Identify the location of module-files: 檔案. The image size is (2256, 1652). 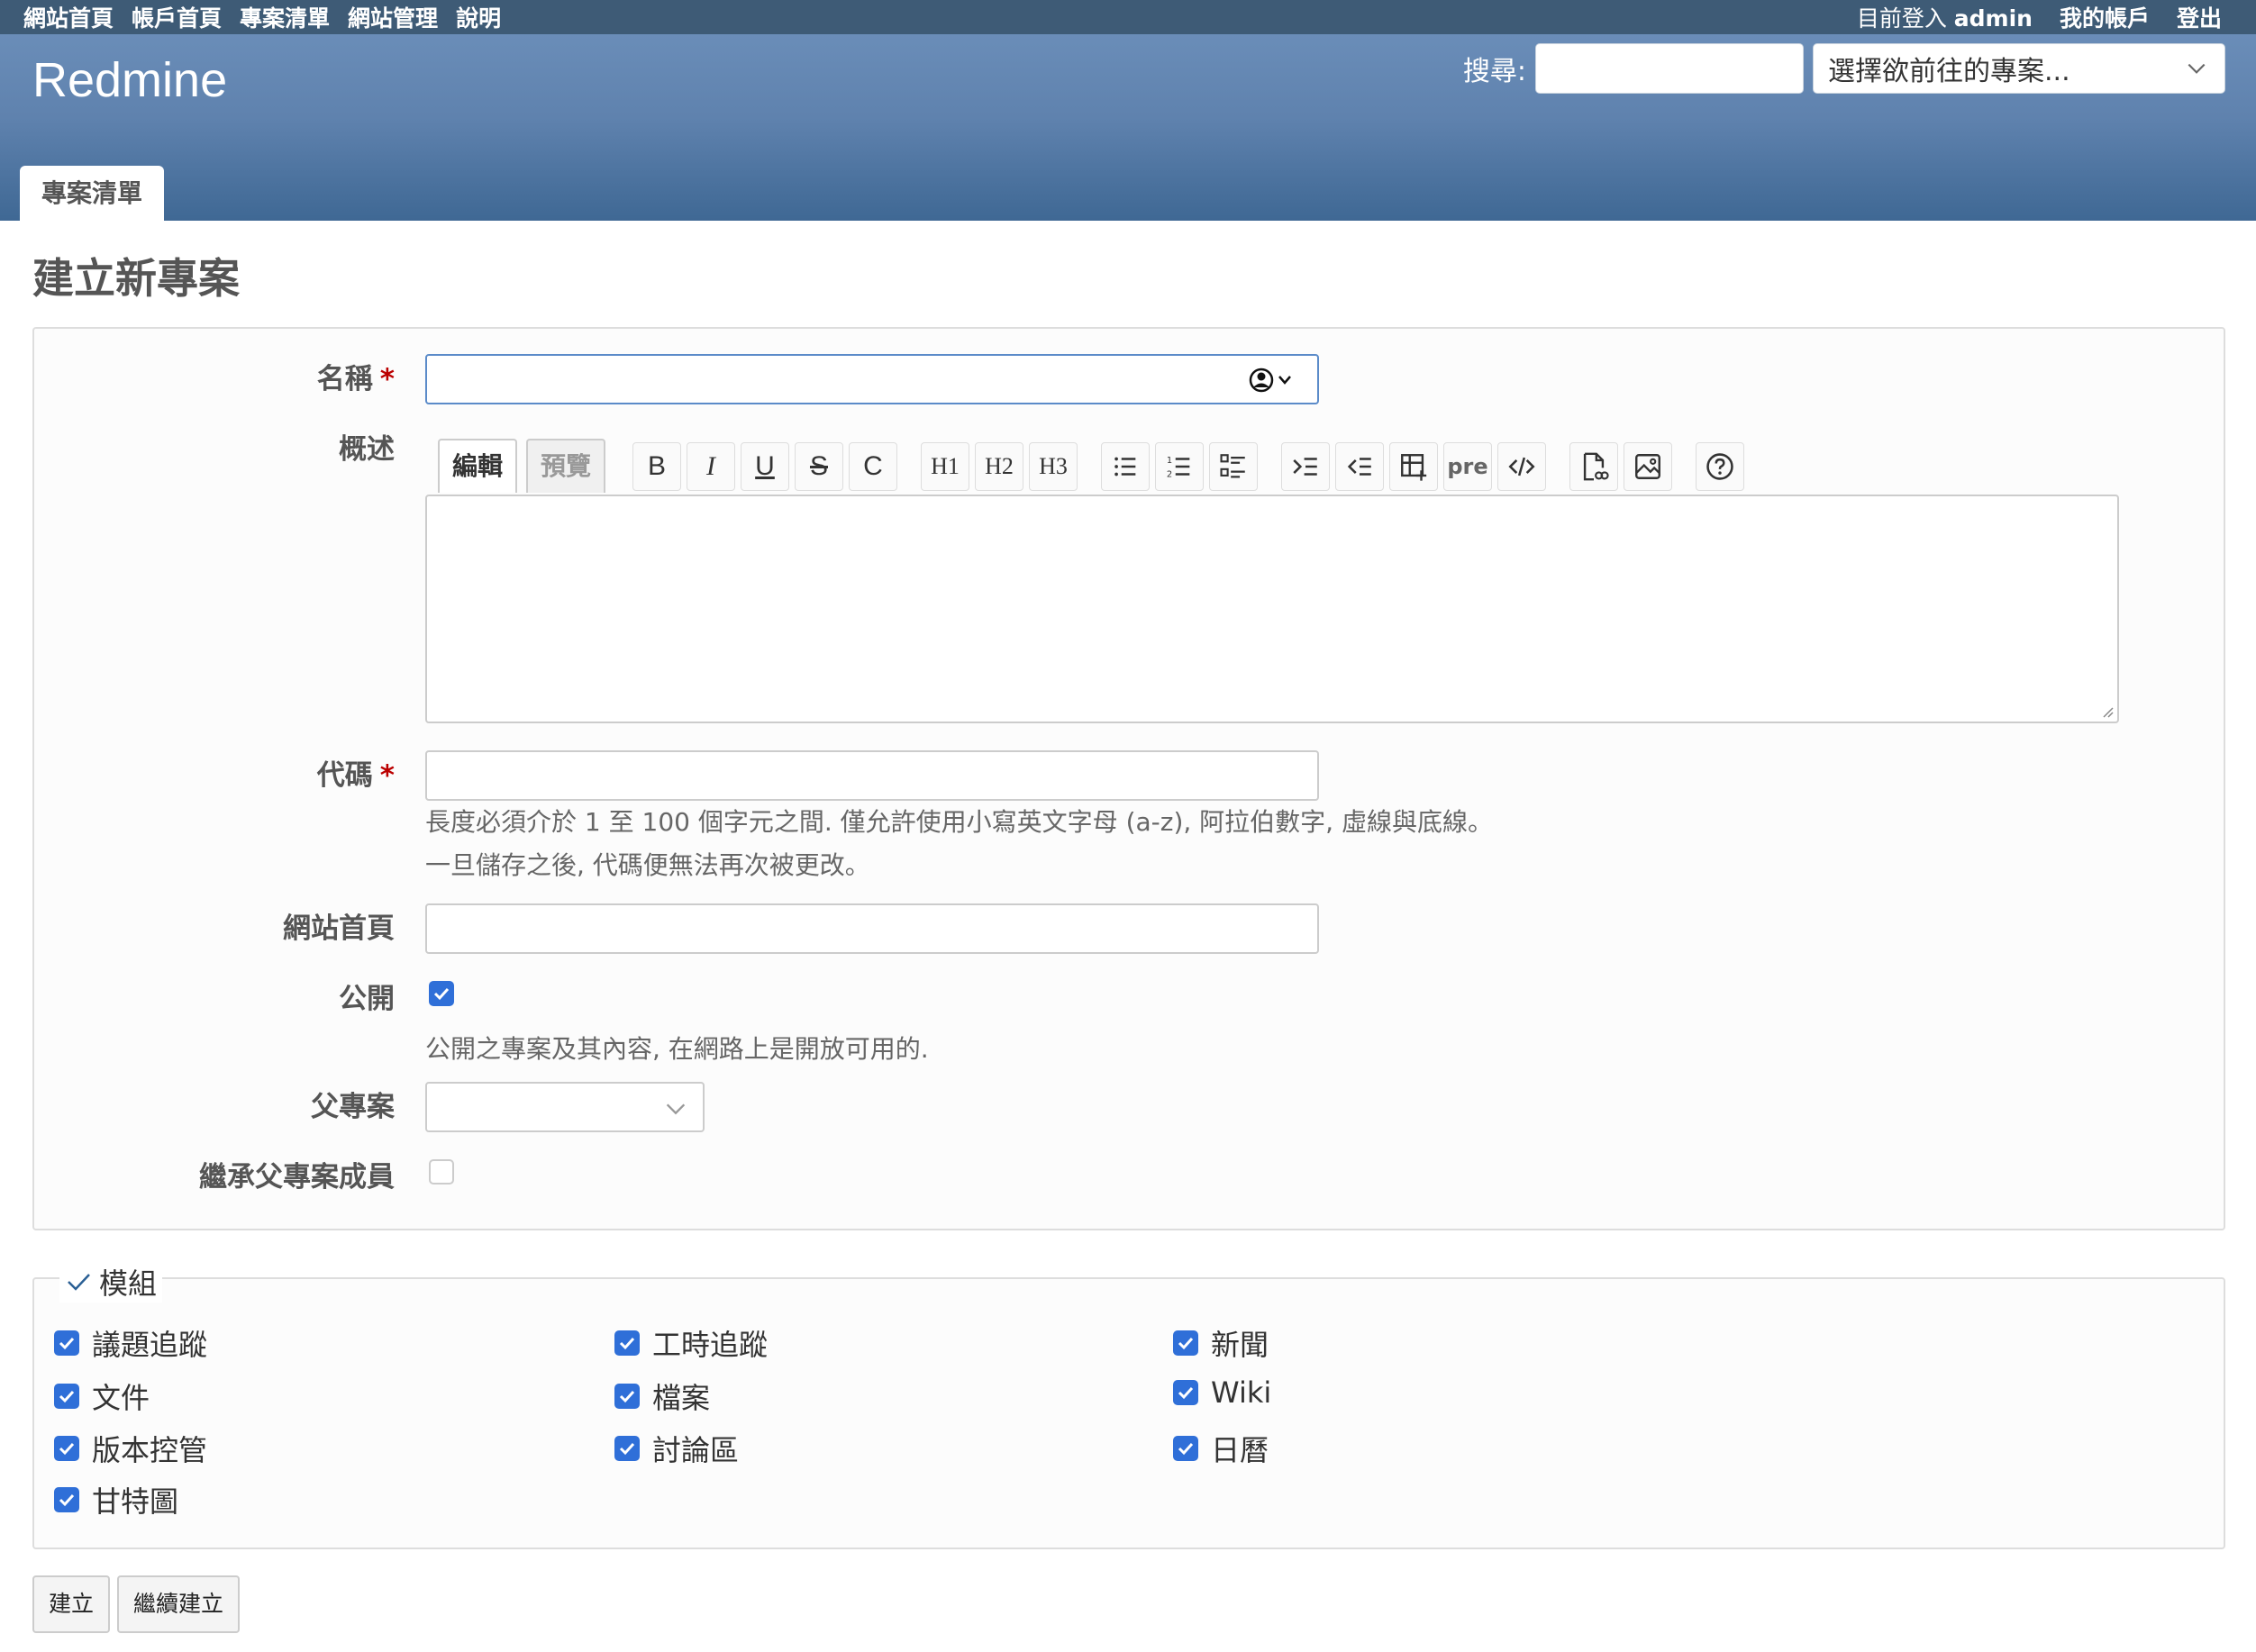
(662, 1396).